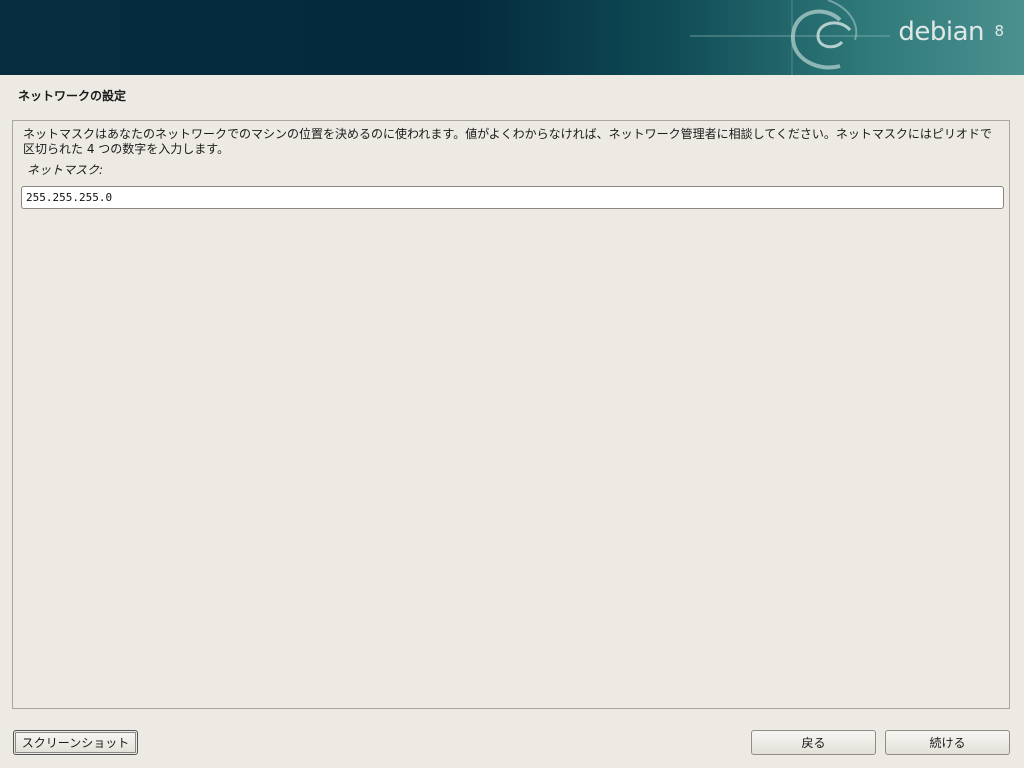 Image resolution: width=1024 pixels, height=768 pixels. What do you see at coordinates (512, 197) in the screenshot?
I see `netmask-input` at bounding box center [512, 197].